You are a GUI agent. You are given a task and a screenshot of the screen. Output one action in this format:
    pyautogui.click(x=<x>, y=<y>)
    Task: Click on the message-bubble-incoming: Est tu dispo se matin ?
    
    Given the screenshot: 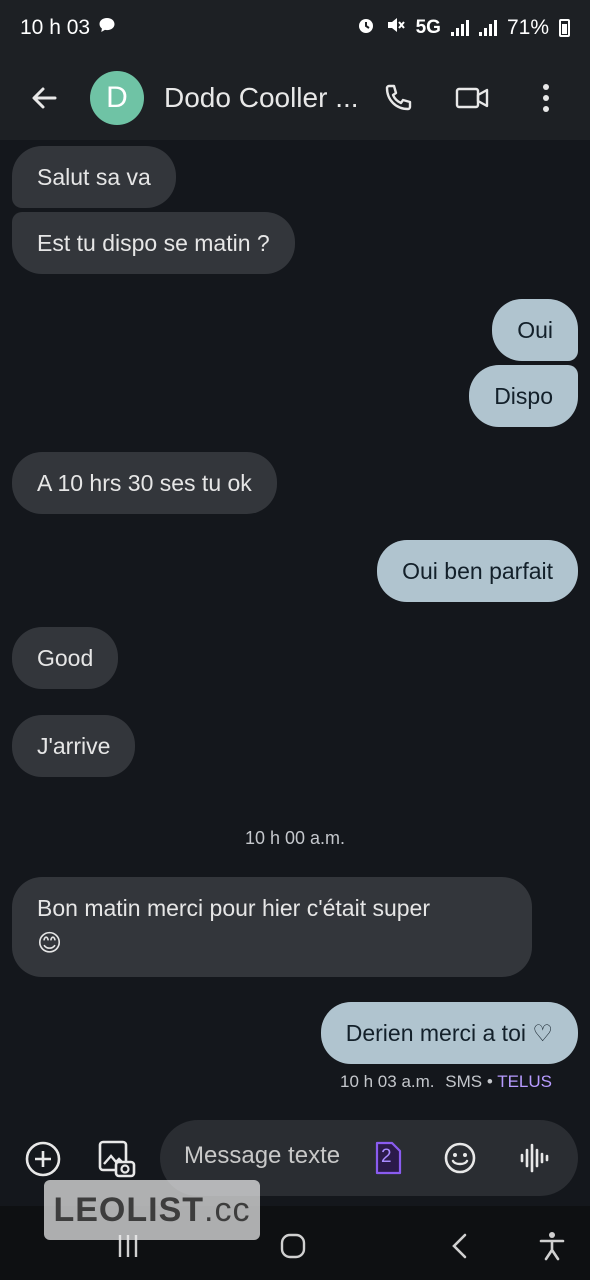 What is the action you would take?
    pyautogui.click(x=153, y=243)
    